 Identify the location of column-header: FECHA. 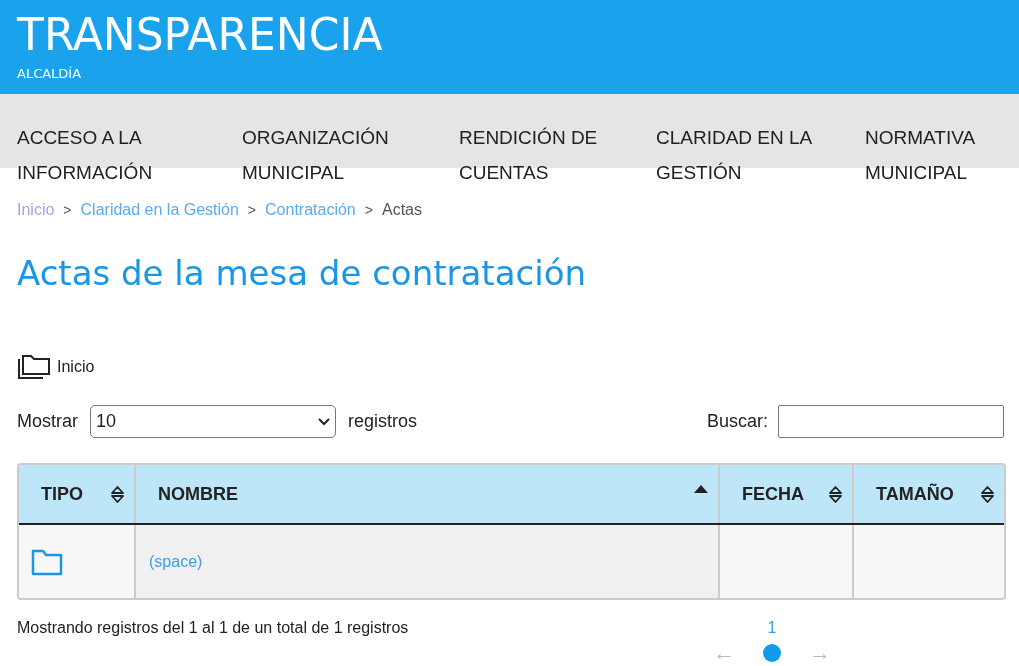
(785, 494).